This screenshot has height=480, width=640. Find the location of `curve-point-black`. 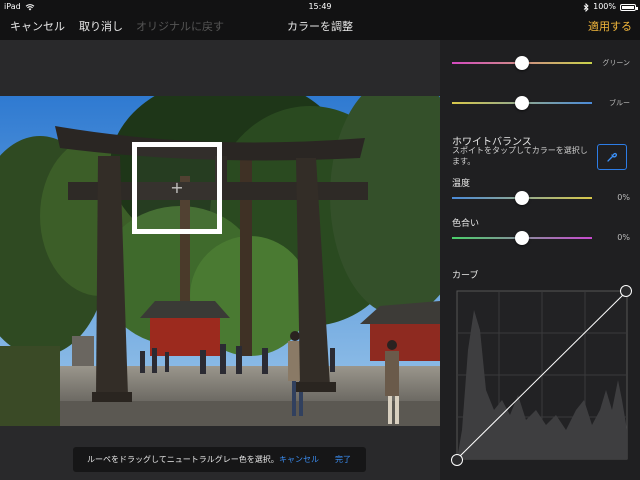

curve-point-black is located at coordinates (457, 460).